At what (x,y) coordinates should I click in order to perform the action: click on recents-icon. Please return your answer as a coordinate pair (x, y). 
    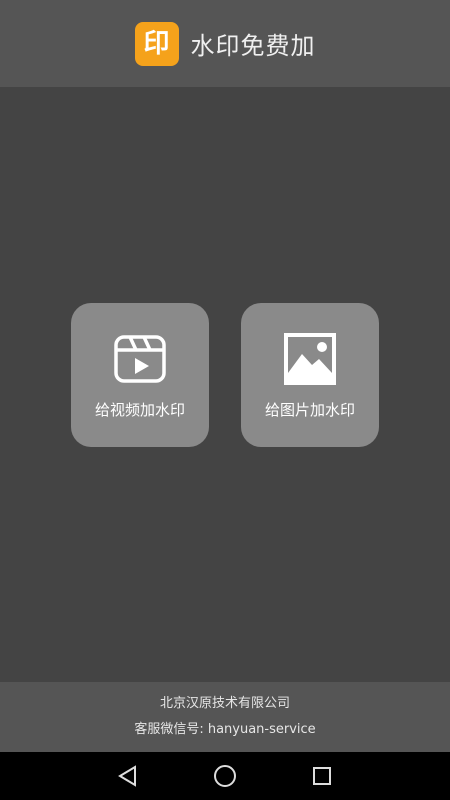
    Looking at the image, I should click on (321, 776).